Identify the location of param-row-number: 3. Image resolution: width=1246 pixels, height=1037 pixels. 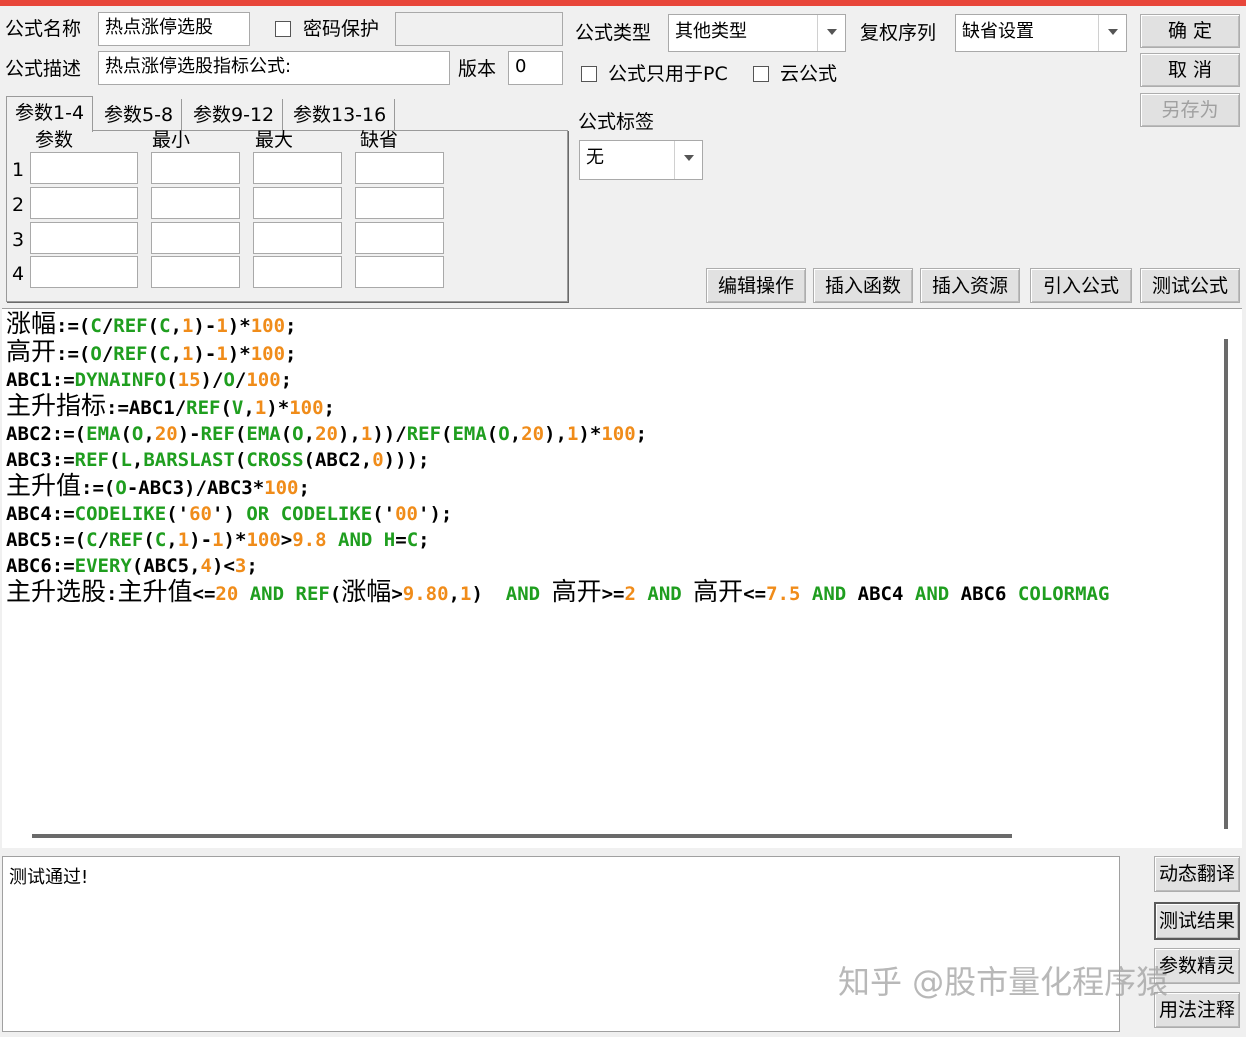
(18, 240).